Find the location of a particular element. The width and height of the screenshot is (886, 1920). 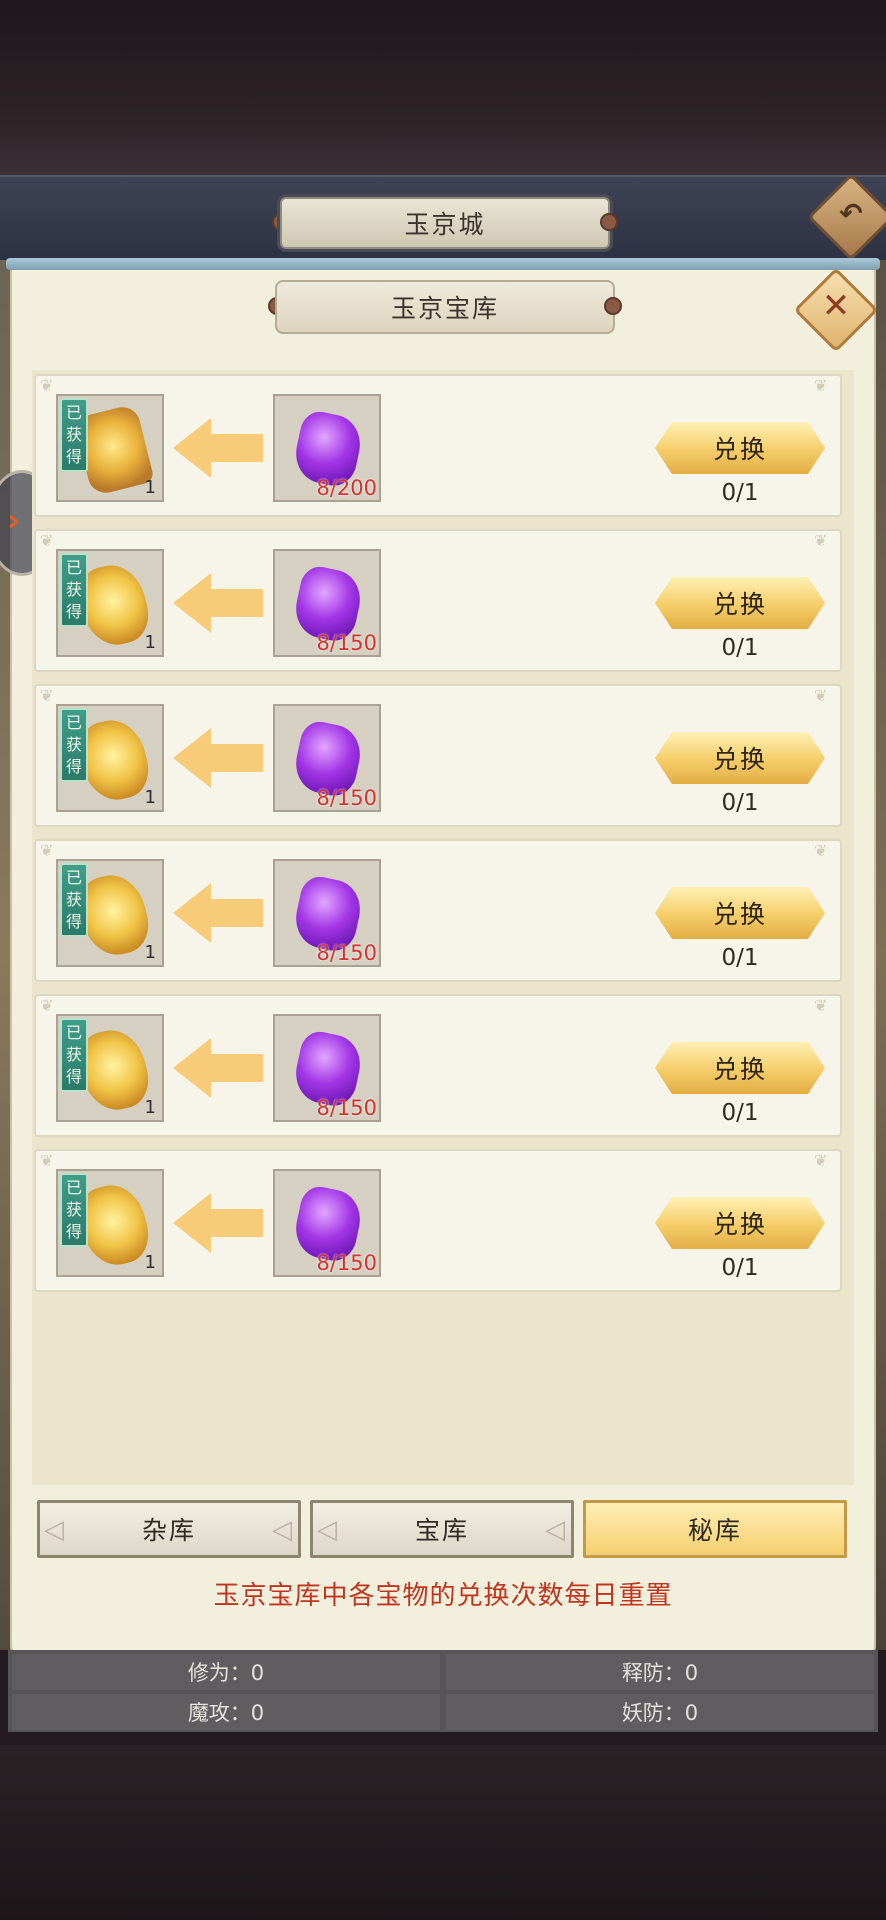

cost-count: 8/200 is located at coordinates (346, 488).